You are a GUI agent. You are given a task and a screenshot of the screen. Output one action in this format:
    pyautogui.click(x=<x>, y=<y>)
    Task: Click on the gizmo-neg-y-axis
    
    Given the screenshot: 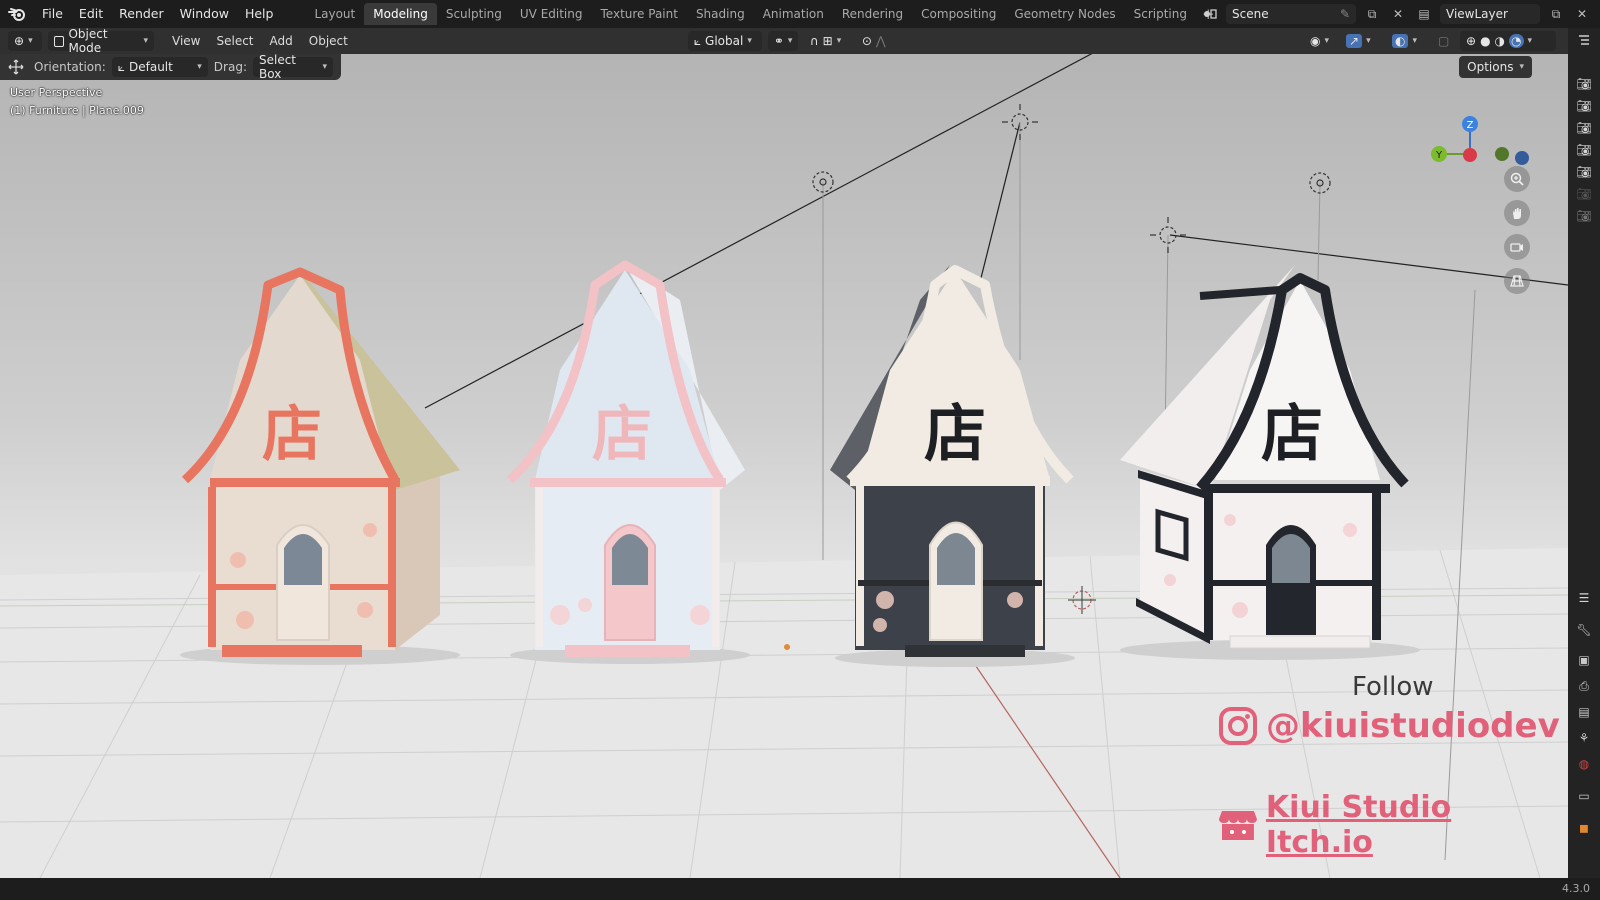 What is the action you would take?
    pyautogui.click(x=1502, y=154)
    